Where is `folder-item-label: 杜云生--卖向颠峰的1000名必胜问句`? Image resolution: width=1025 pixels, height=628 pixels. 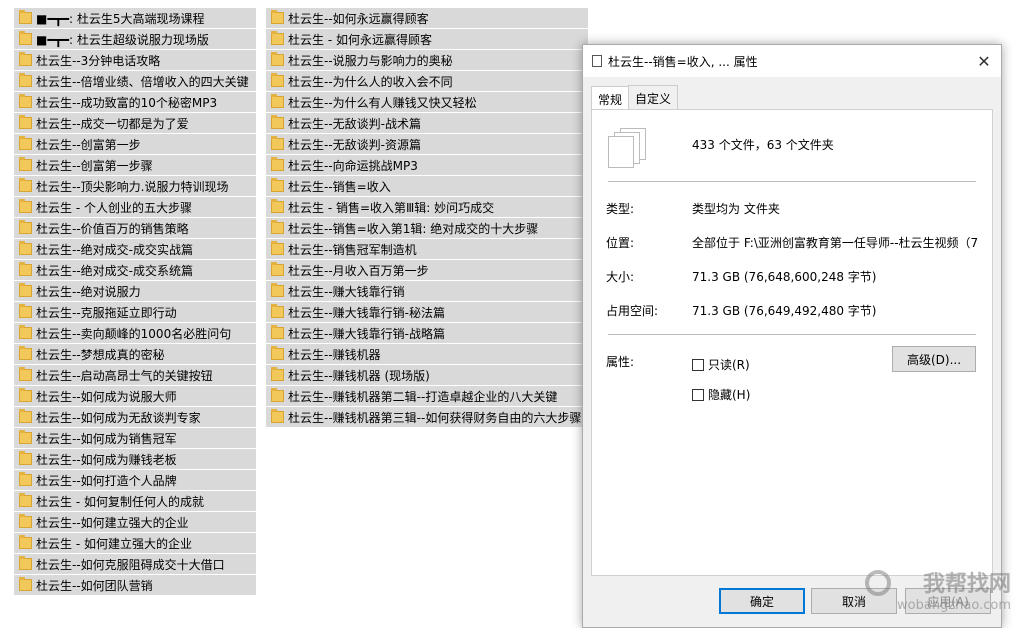
folder-item-label: 杜云生--卖向颠峰的1000名必胜问句 is located at coordinates (134, 333).